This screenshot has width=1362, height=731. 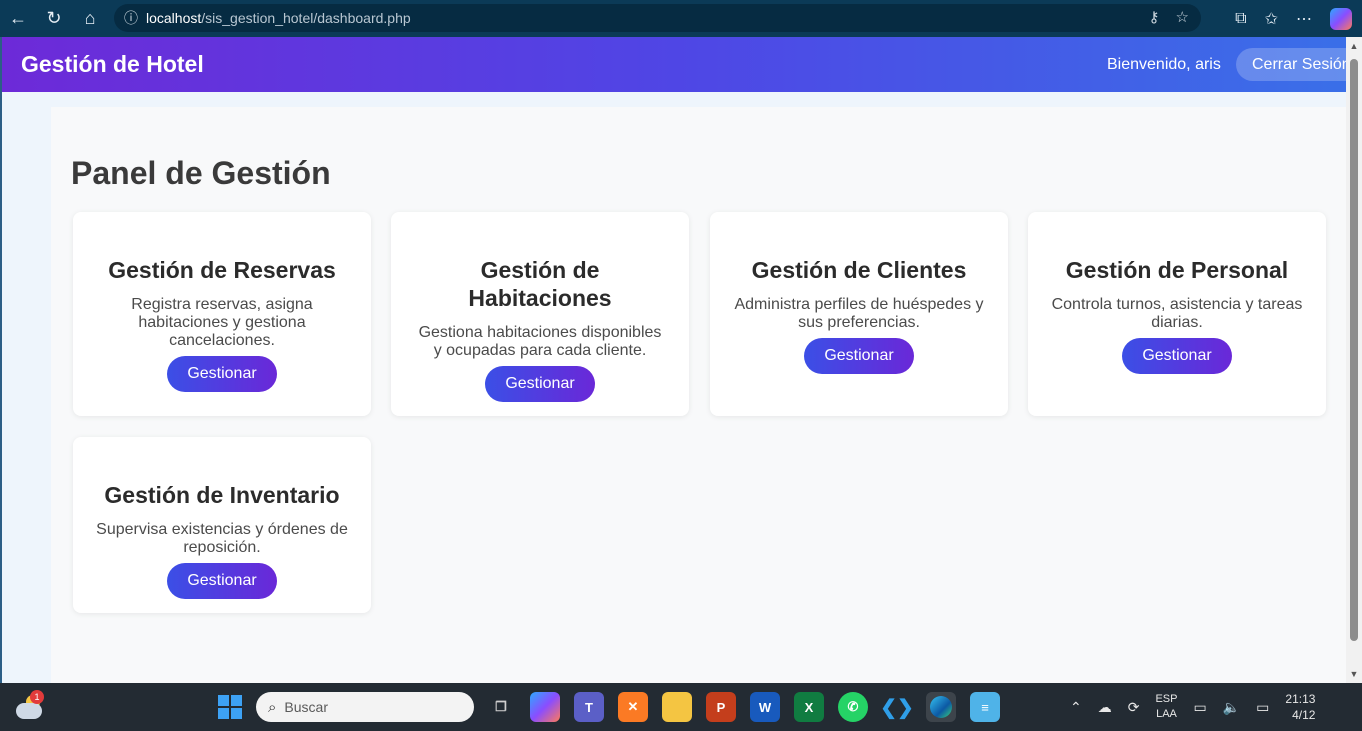 I want to click on keyboard-layout: LAA, so click(x=1166, y=714).